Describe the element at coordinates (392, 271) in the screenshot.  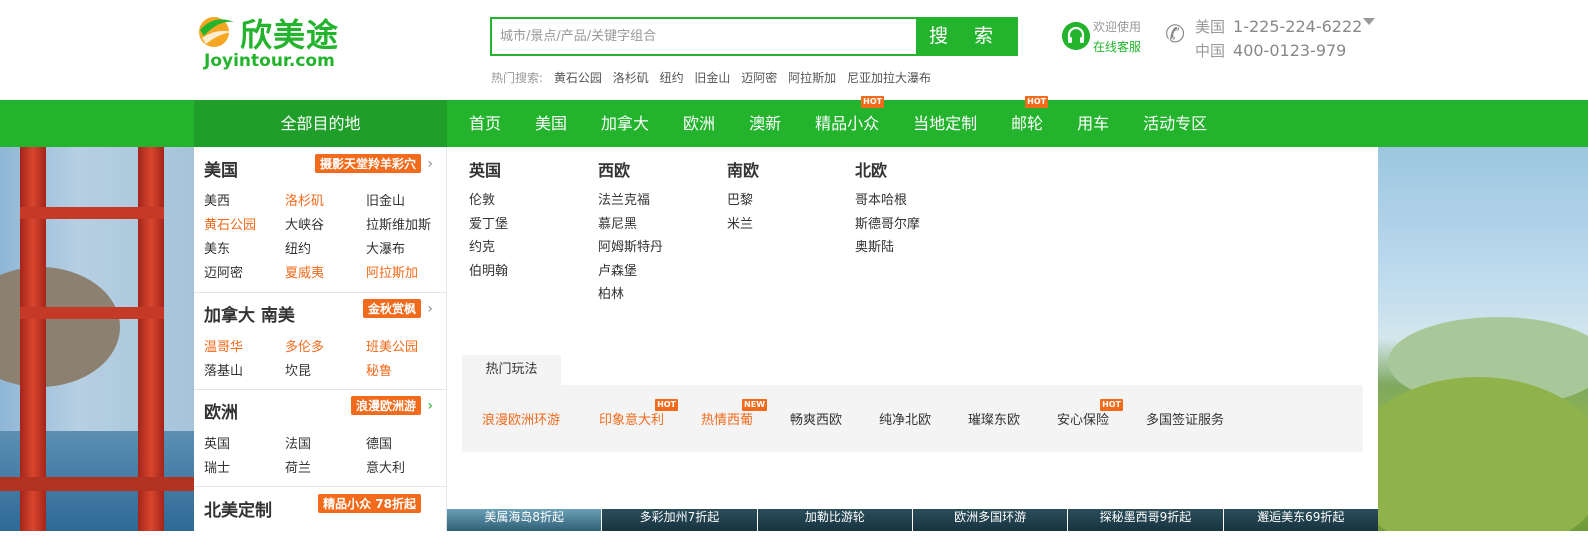
I see `sidebar-link: 阿拉斯加` at that location.